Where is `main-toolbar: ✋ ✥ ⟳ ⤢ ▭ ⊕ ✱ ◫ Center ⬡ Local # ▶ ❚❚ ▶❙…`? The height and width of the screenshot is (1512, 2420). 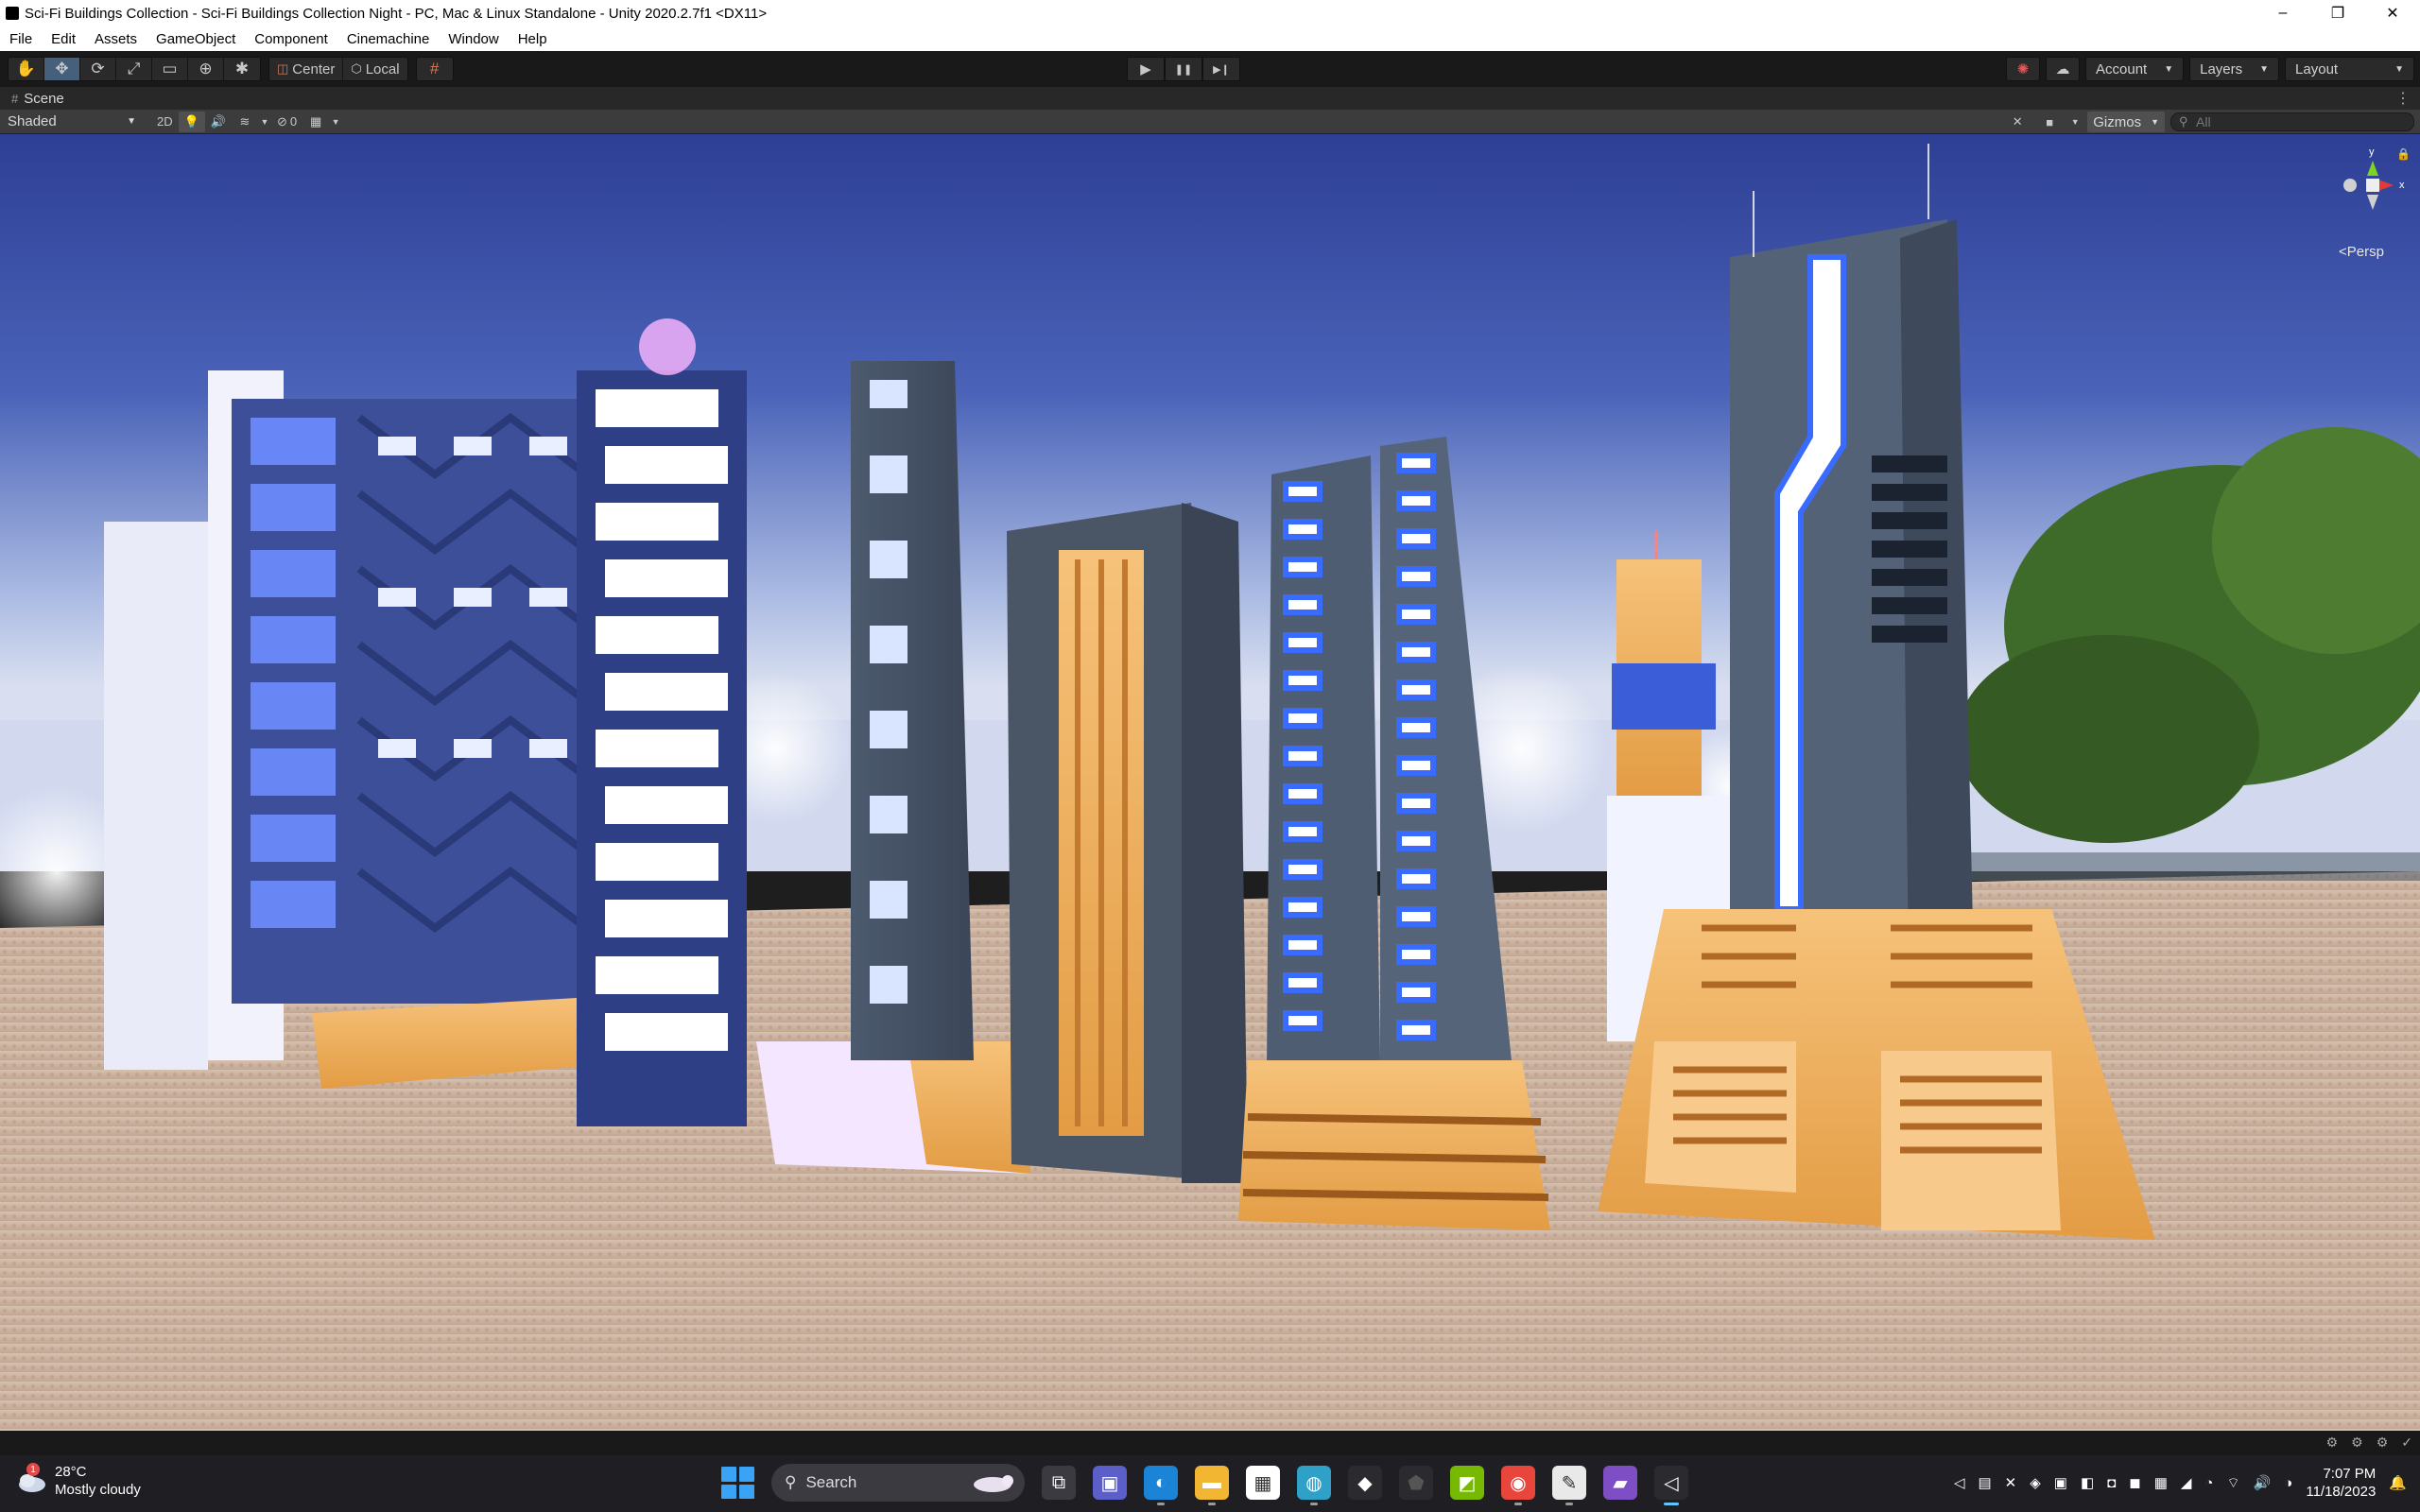
main-toolbar: ✋ ✥ ⟳ ⤢ ▭ ⊕ ✱ ◫ Center ⬡ Local # ▶ ❚❚ ▶❙… is located at coordinates (1210, 69).